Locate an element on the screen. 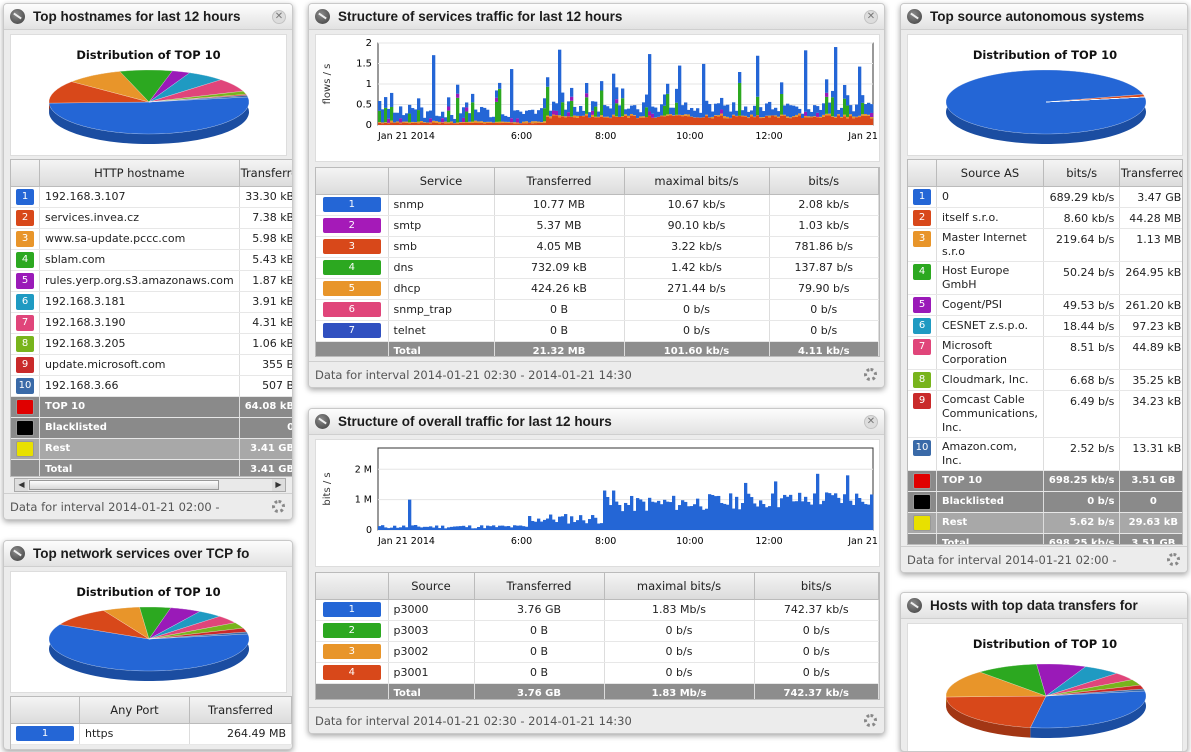 Image resolution: width=1191 pixels, height=752 pixels. table-row: 7Microsoft Corporation8.51 b/s44.89 kB is located at coordinates (1045, 352).